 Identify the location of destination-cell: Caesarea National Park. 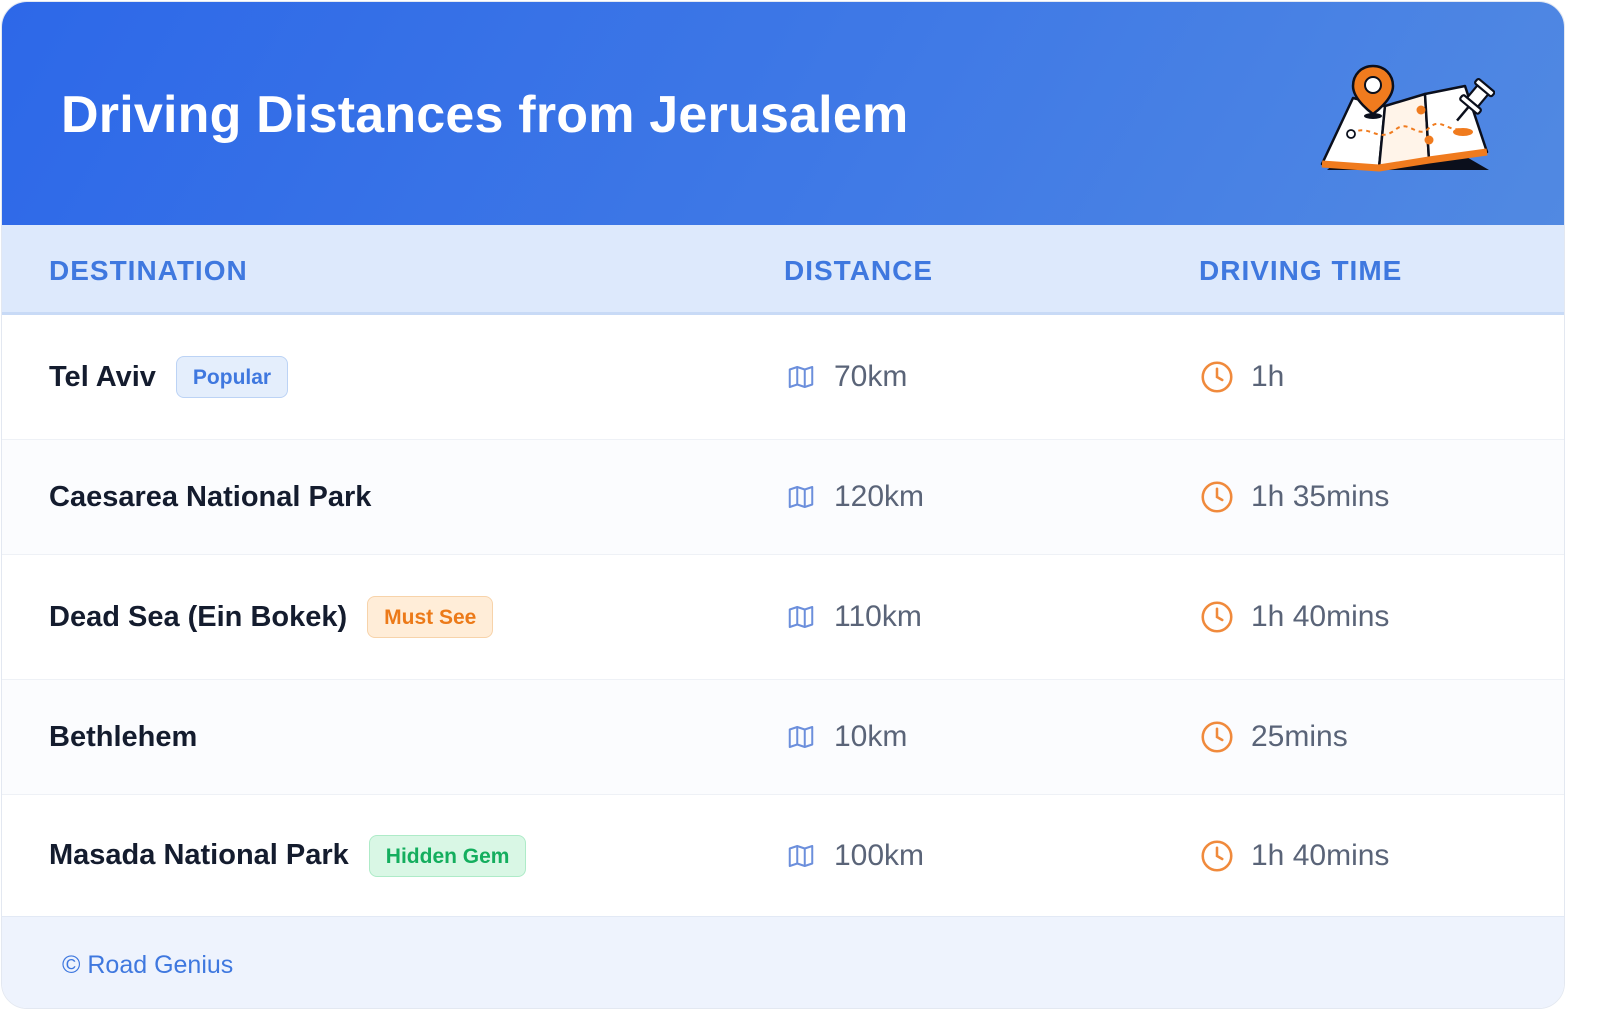
(210, 497).